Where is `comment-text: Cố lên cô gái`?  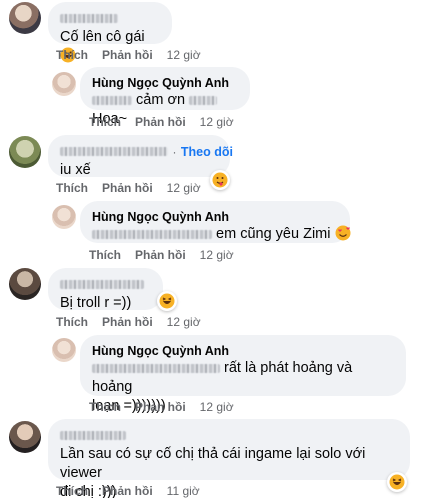 comment-text: Cố lên cô gái is located at coordinates (102, 37).